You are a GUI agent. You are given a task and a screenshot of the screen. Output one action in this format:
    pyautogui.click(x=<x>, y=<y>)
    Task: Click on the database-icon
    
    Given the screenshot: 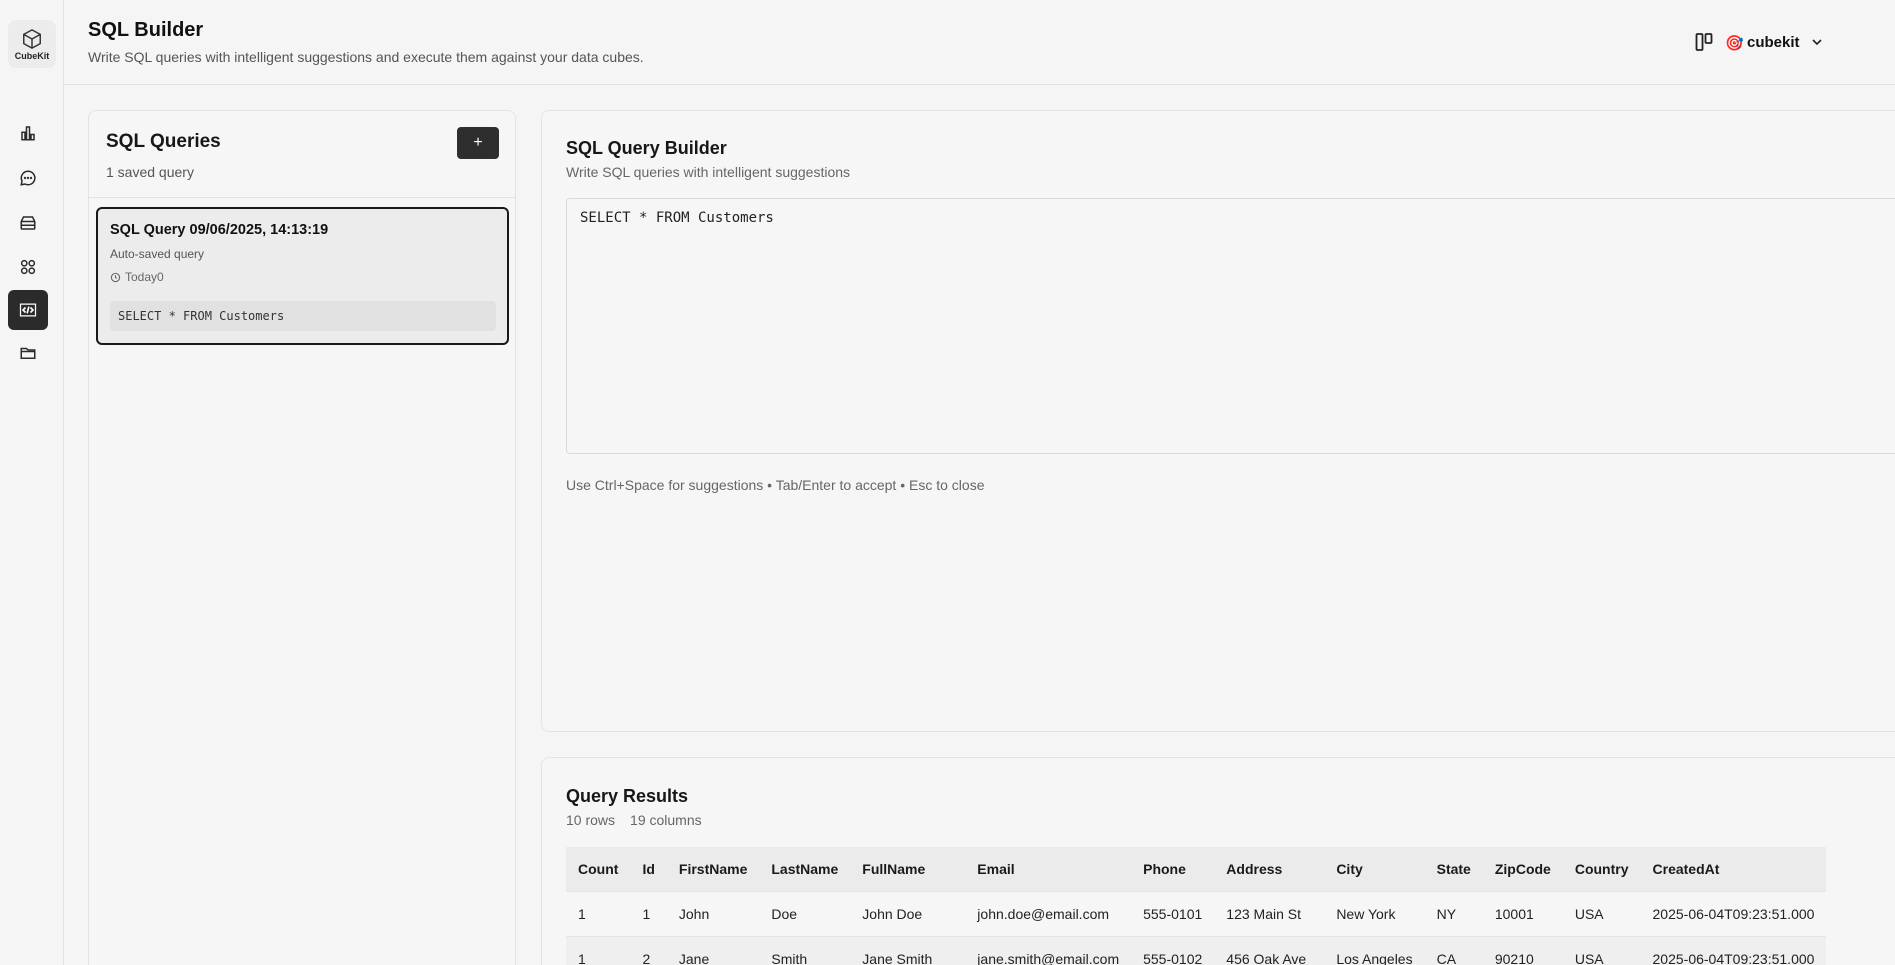 What is the action you would take?
    pyautogui.click(x=28, y=223)
    